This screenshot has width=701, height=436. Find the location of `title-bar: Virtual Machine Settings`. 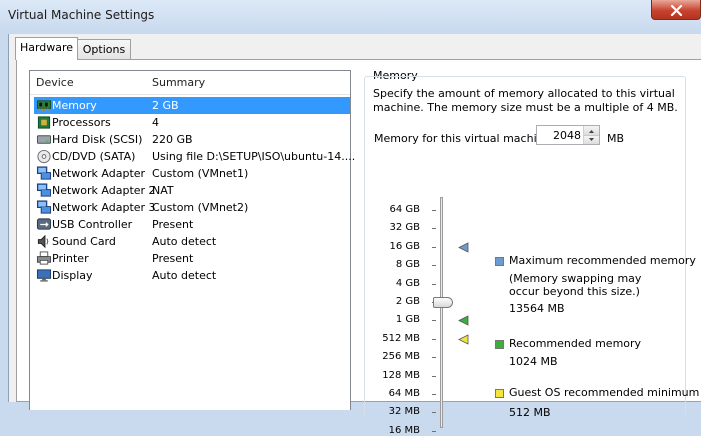

title-bar: Virtual Machine Settings is located at coordinates (350, 17).